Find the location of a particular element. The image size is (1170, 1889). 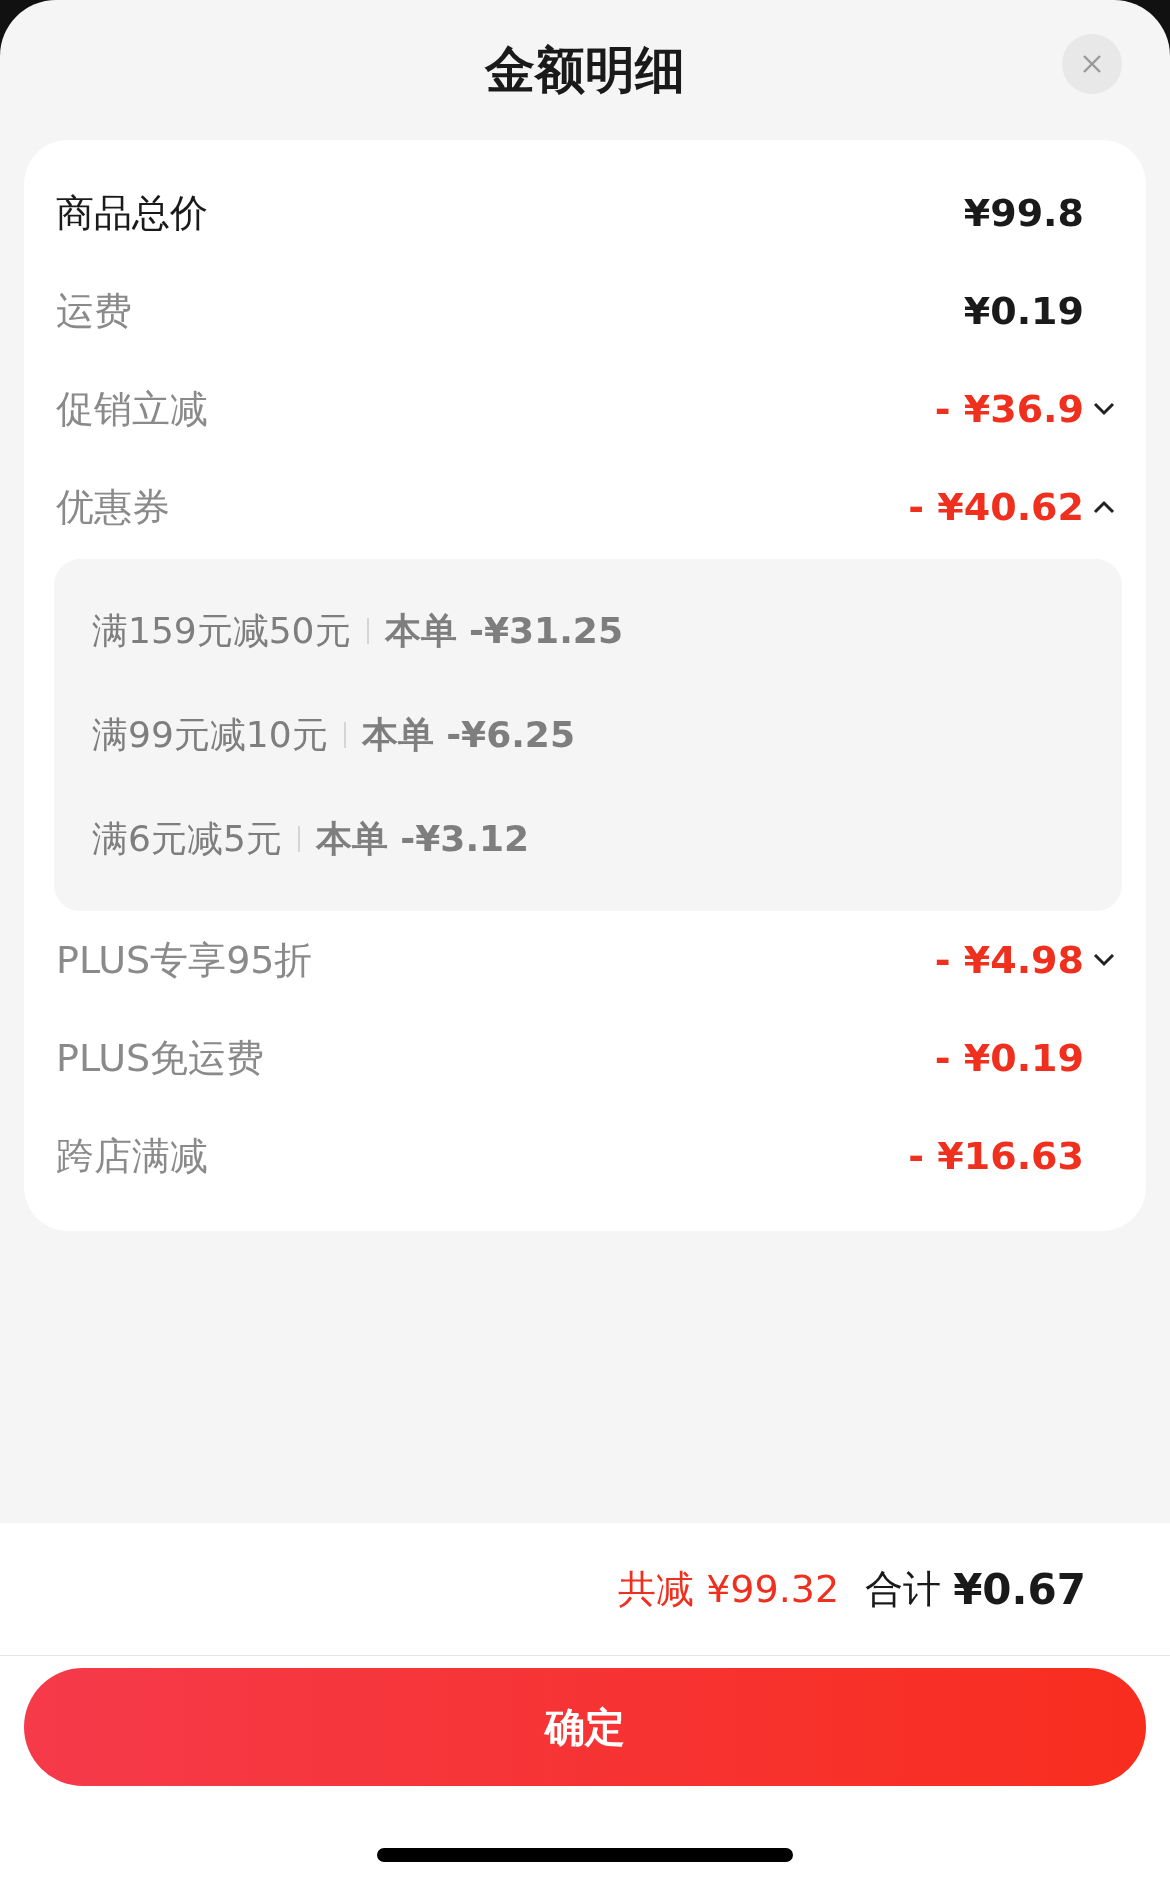

amount-value: - ¥4.98 is located at coordinates (1009, 960).